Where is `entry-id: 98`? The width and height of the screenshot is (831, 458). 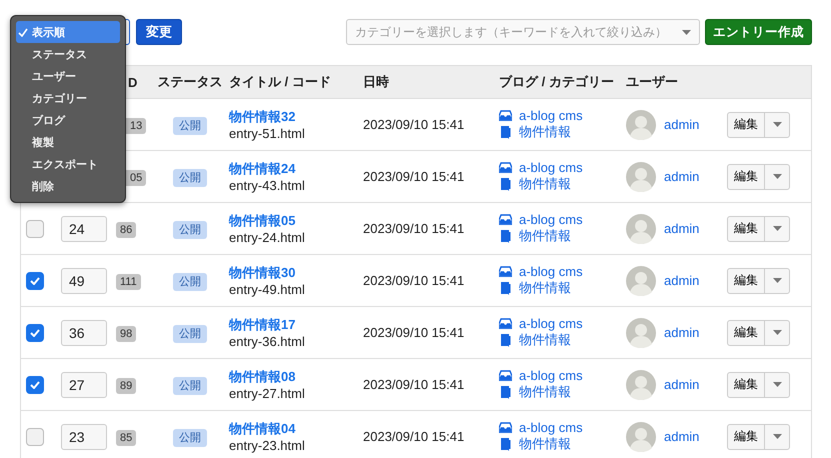
entry-id: 98 is located at coordinates (126, 334).